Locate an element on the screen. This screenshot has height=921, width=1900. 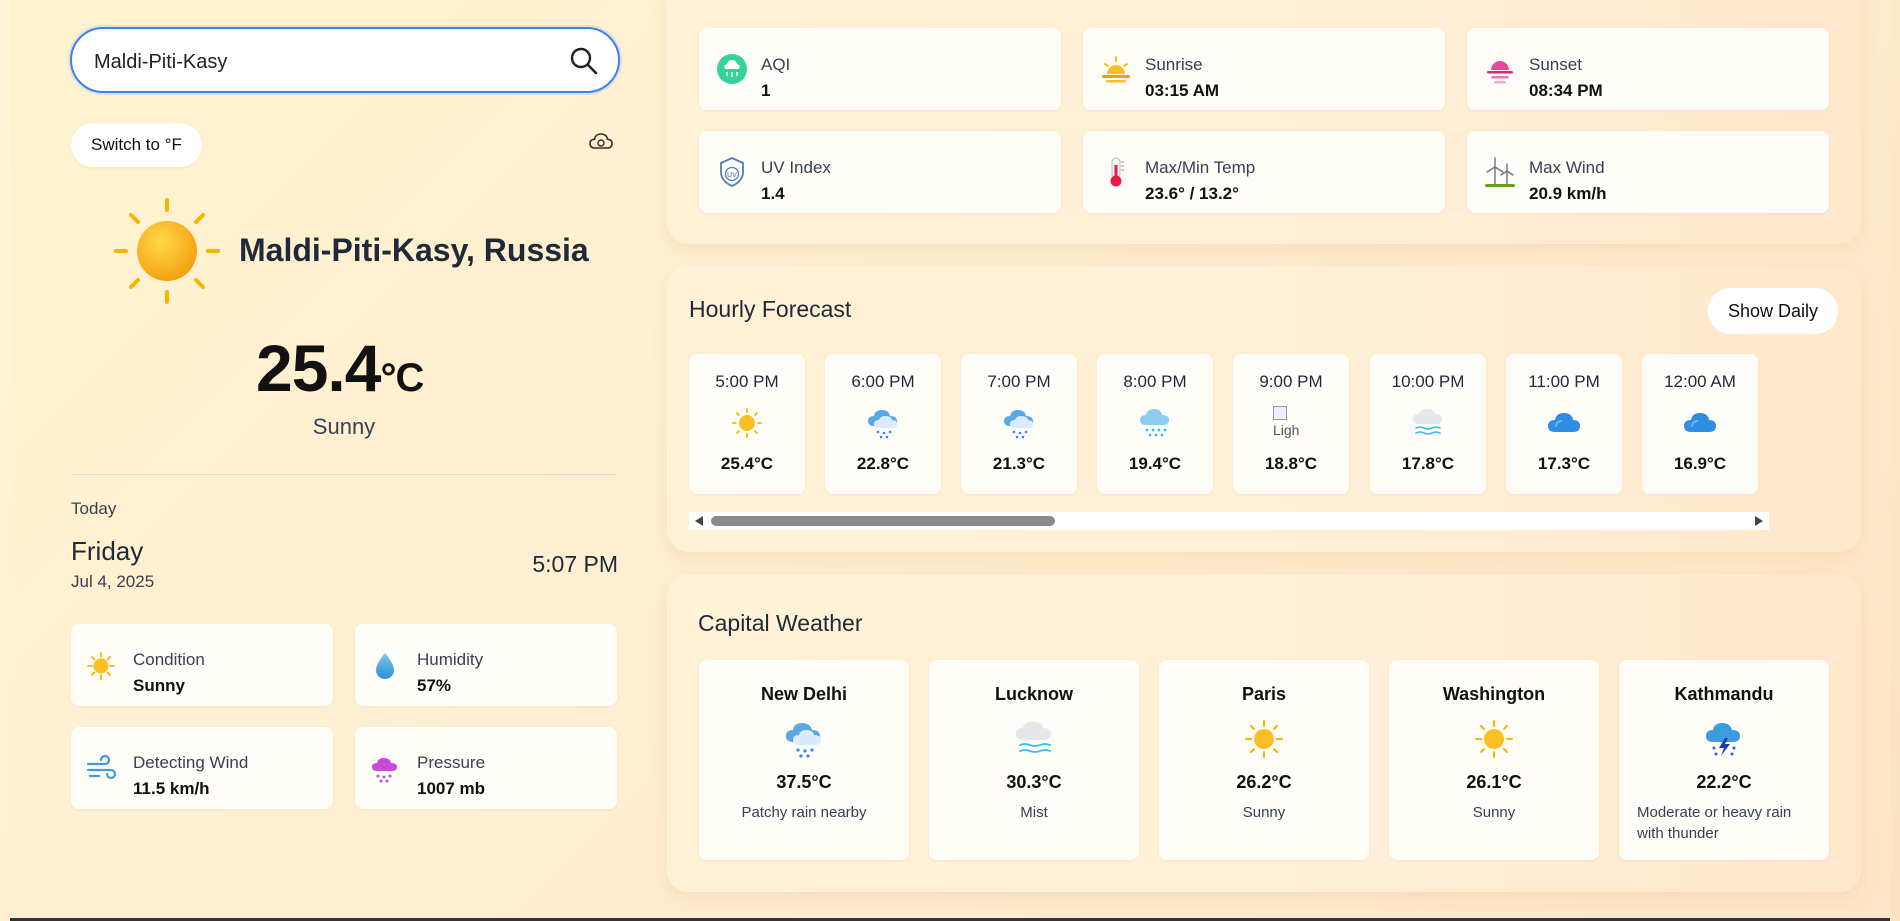
uv-shield-icon: UV is located at coordinates (732, 172).